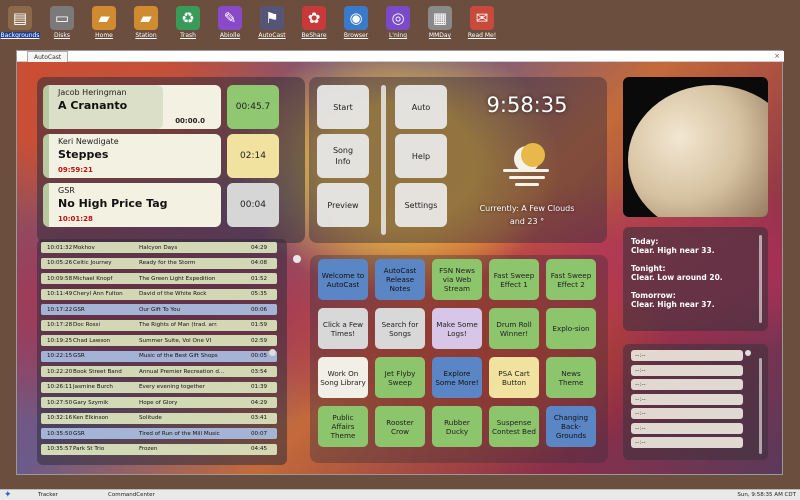  What do you see at coordinates (173, 294) in the screenshot?
I see `log-title: David of the White Rock` at bounding box center [173, 294].